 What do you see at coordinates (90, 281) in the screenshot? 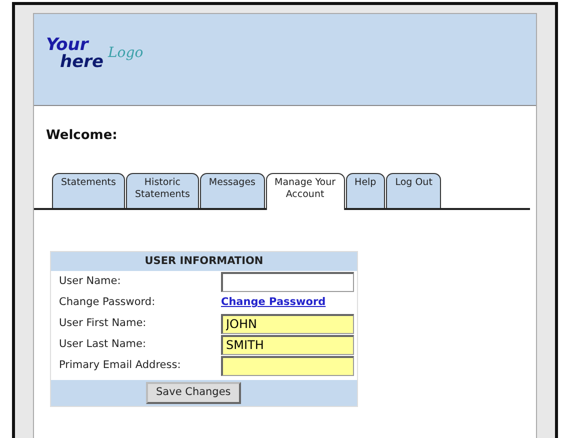
I see `field-label: User Name:` at bounding box center [90, 281].